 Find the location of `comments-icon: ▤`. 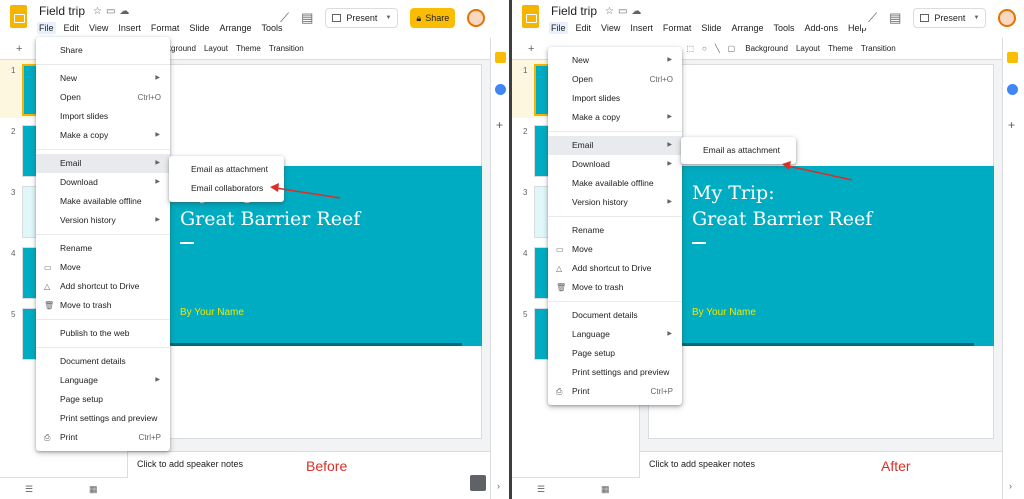

comments-icon: ▤ is located at coordinates (307, 18).